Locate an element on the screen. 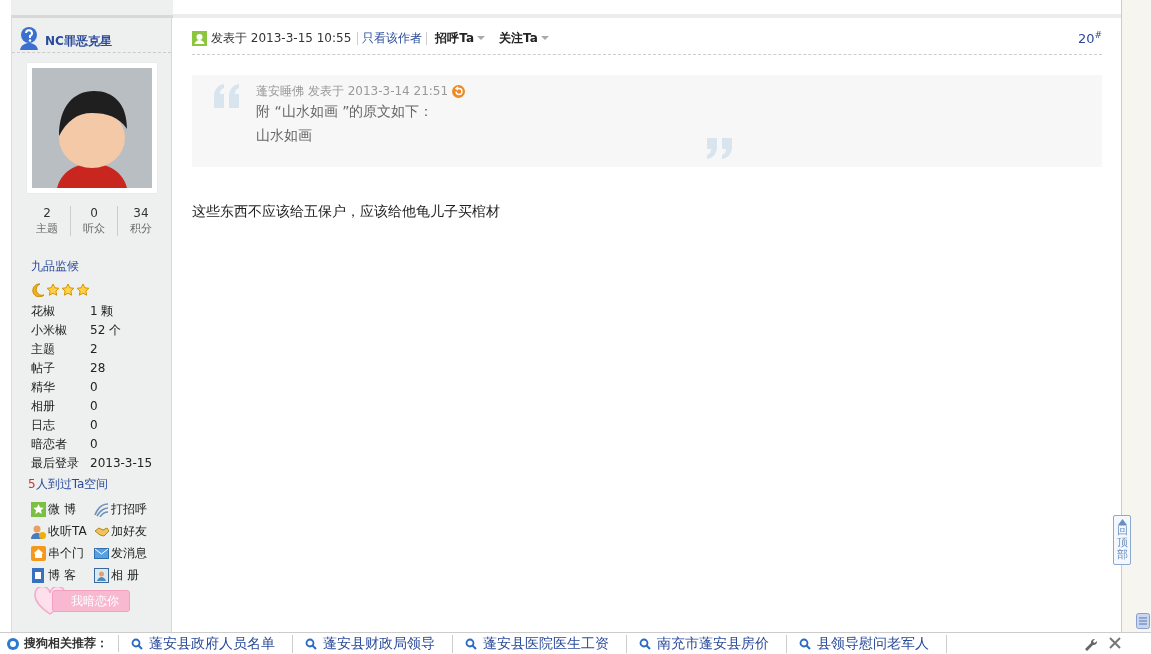 This screenshot has height=654, width=1151. stat-label: 听众 is located at coordinates (94, 228).